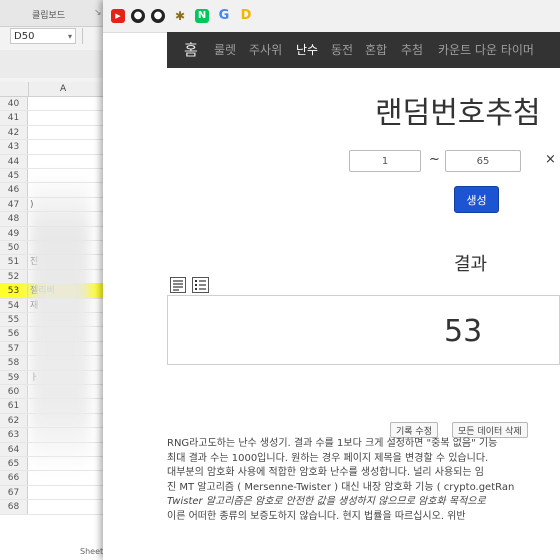 The height and width of the screenshot is (560, 560). Describe the element at coordinates (316, 516) in the screenshot. I see `description-line: 이른 어떠한 종류의 보증도하지 않습니다. 현지 법률을 따르십시오. 위반` at that location.